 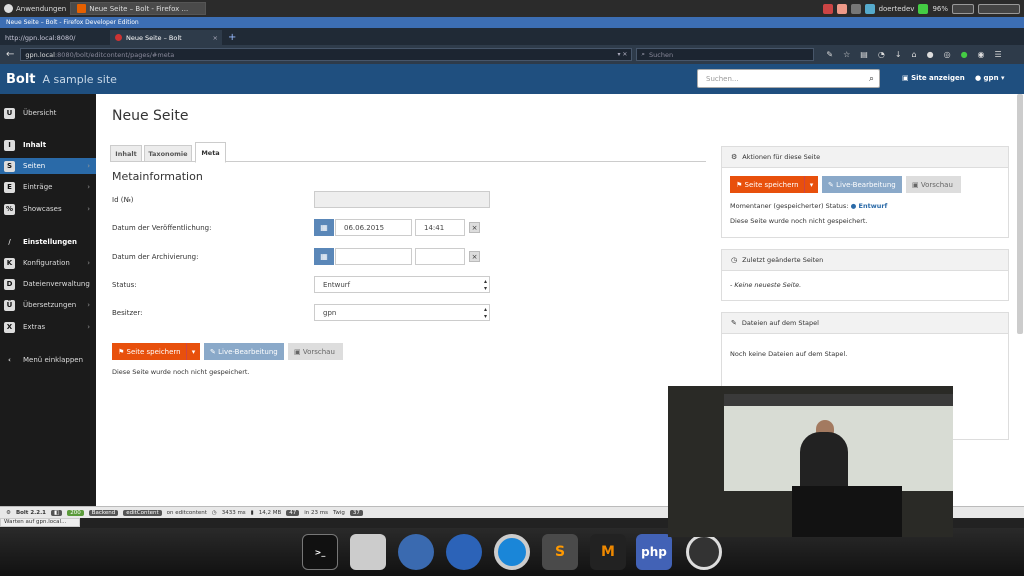 What do you see at coordinates (402, 312) in the screenshot?
I see `owner-select: gpn ▴ ▾` at bounding box center [402, 312].